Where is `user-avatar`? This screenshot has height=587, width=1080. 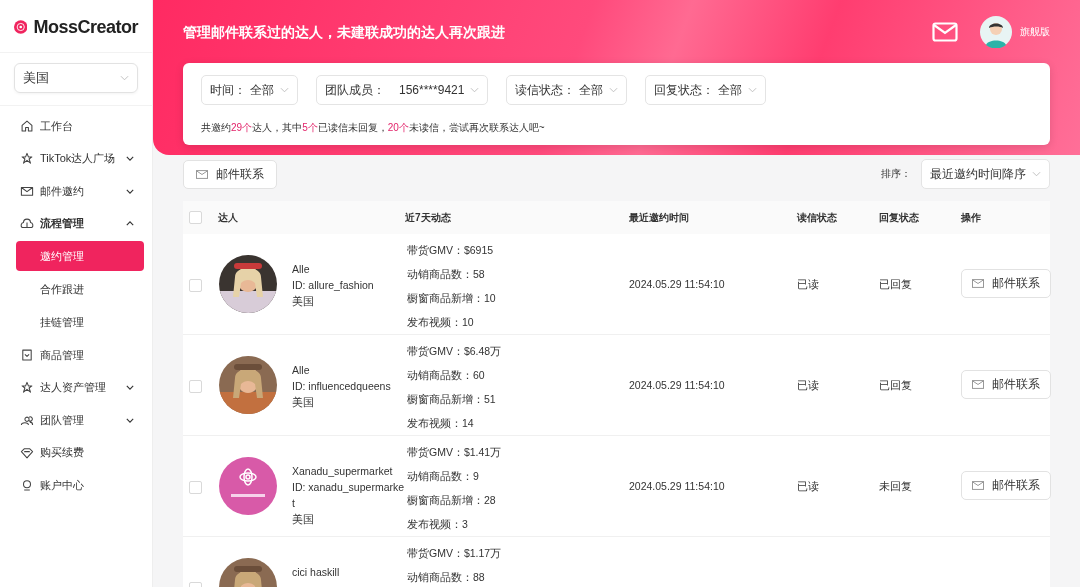 user-avatar is located at coordinates (996, 32).